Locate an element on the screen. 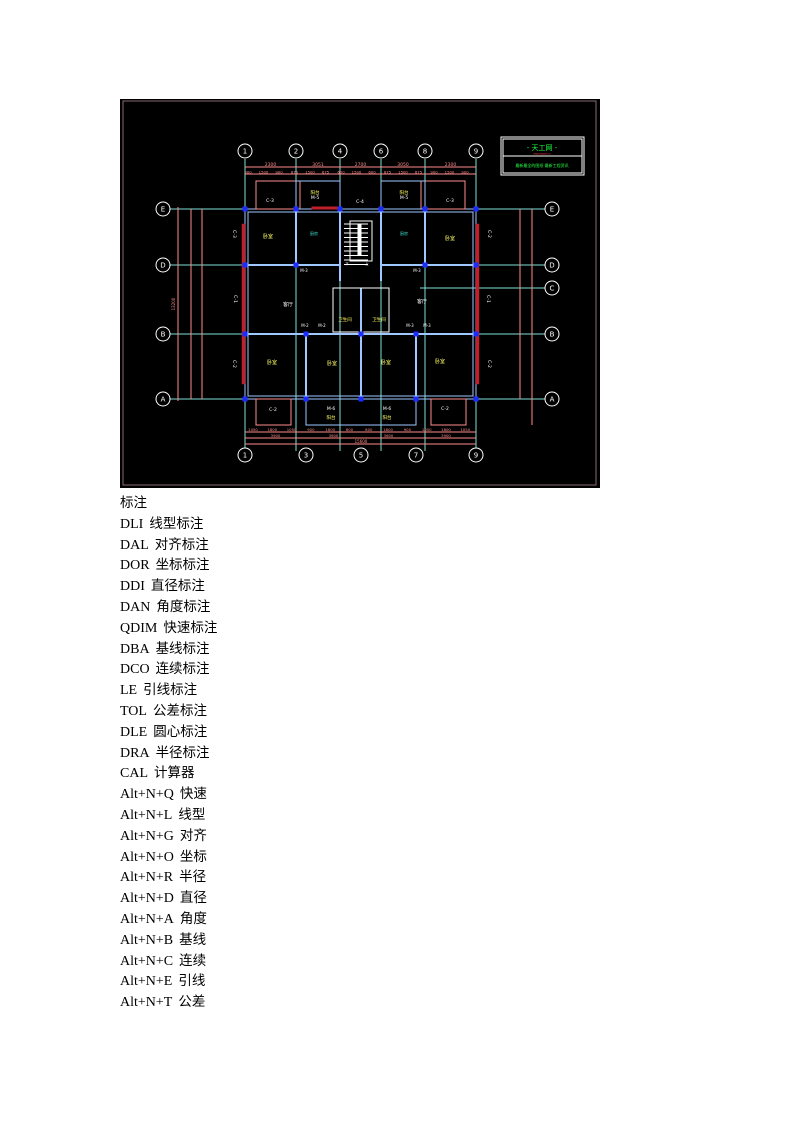  command-description: 连续 is located at coordinates (193, 960).